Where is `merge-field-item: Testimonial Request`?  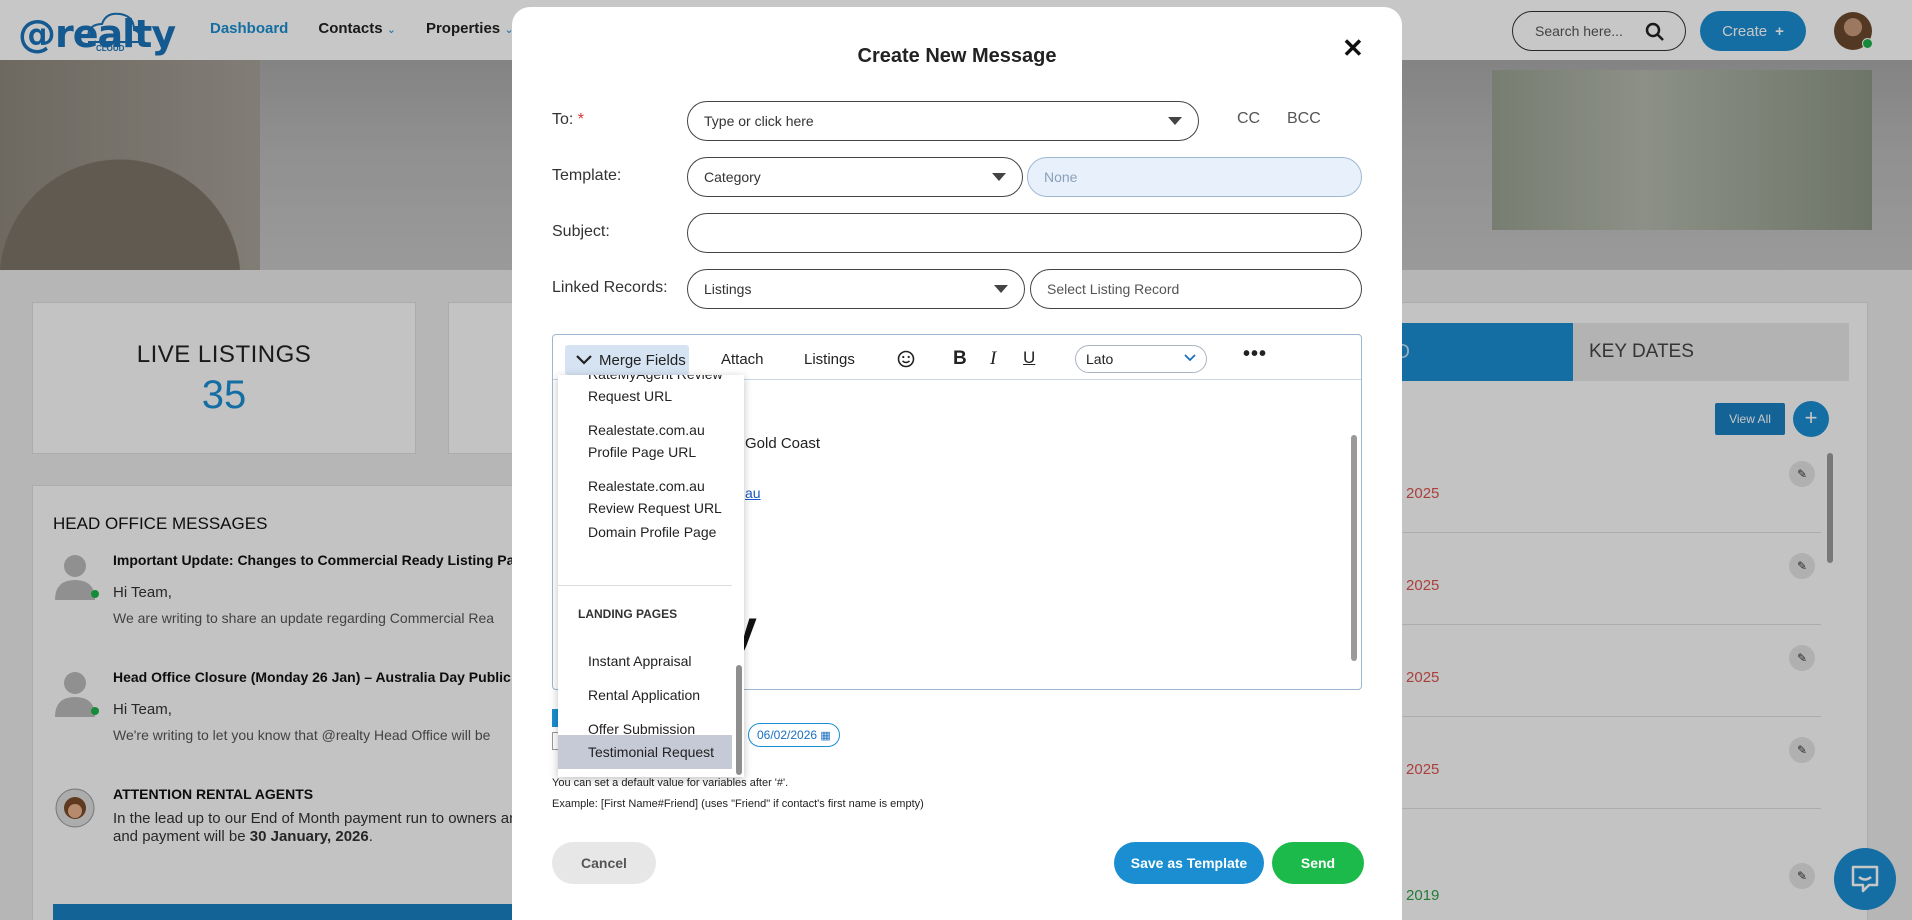 merge-field-item: Testimonial Request is located at coordinates (658, 752).